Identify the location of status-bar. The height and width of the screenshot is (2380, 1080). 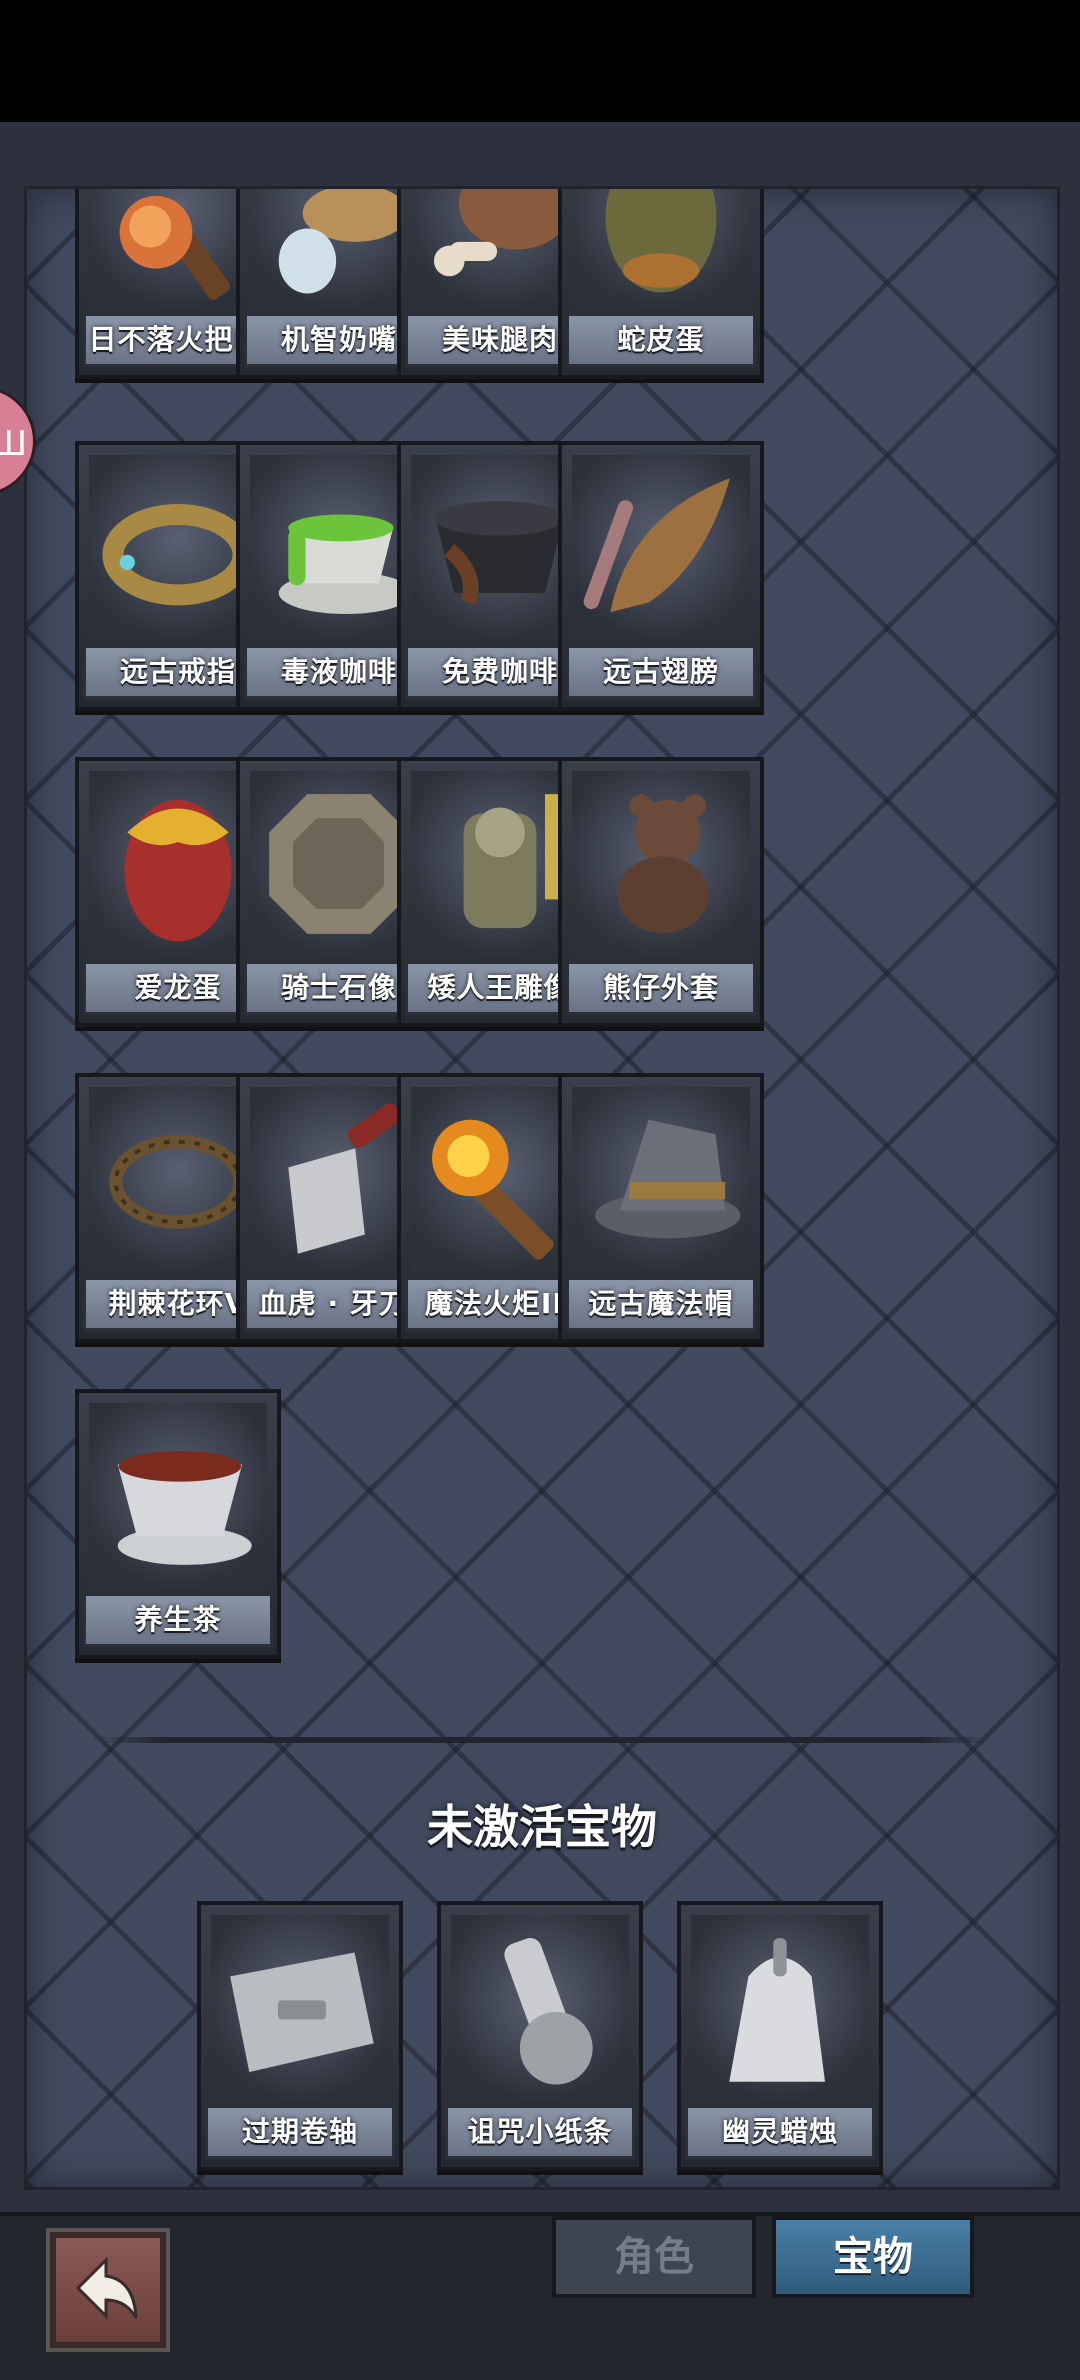
(540, 61).